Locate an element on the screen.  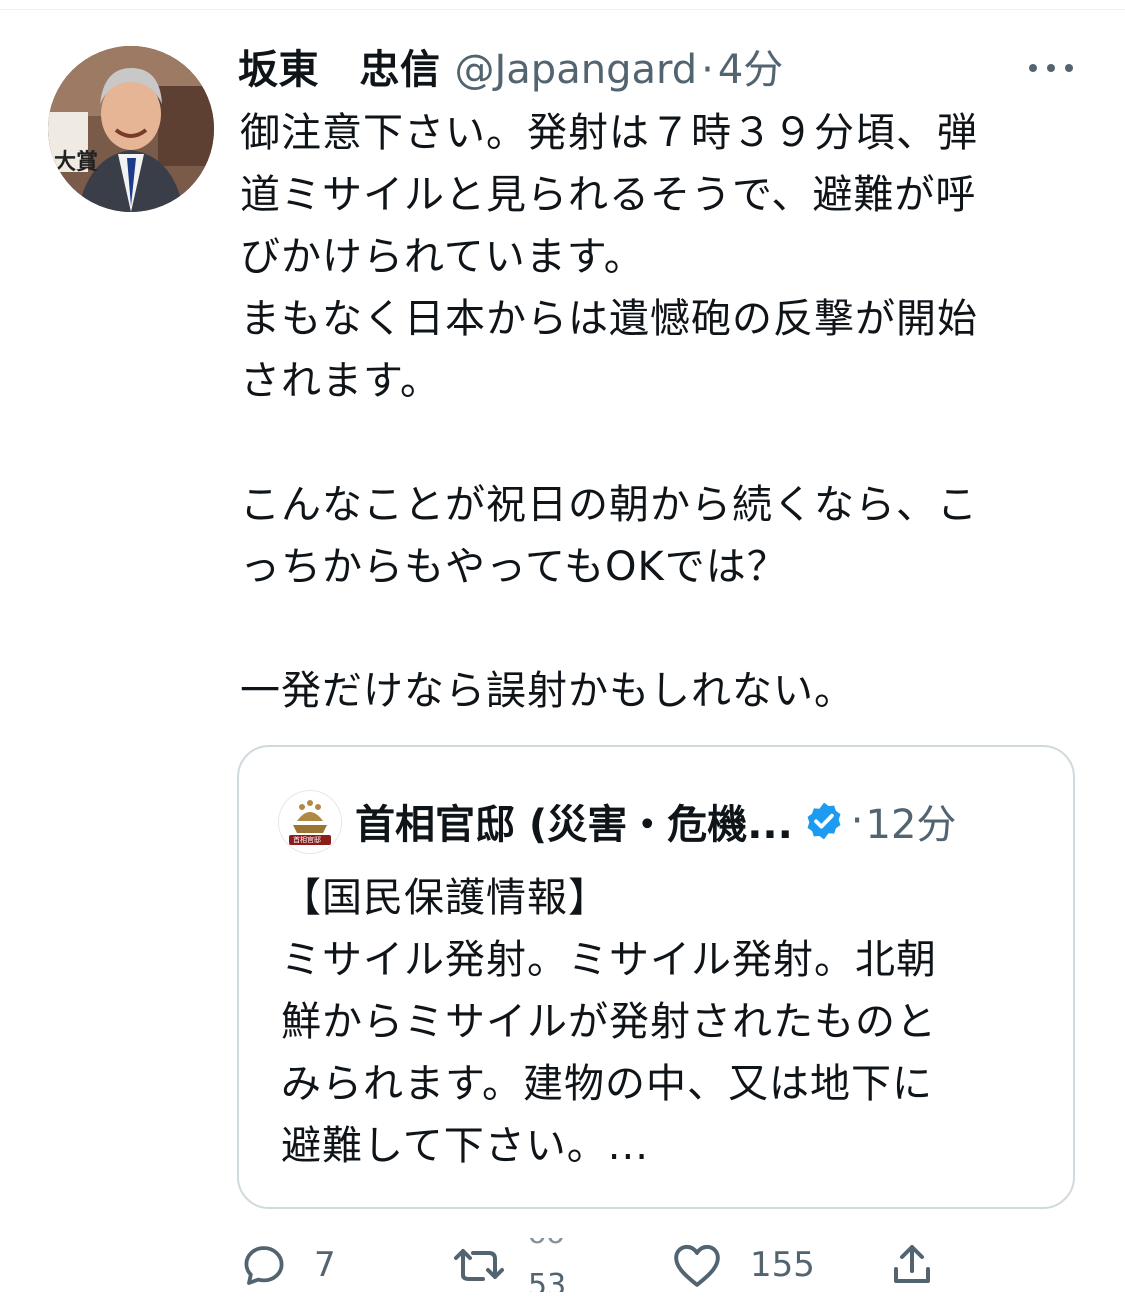
like-icon is located at coordinates (697, 1265).